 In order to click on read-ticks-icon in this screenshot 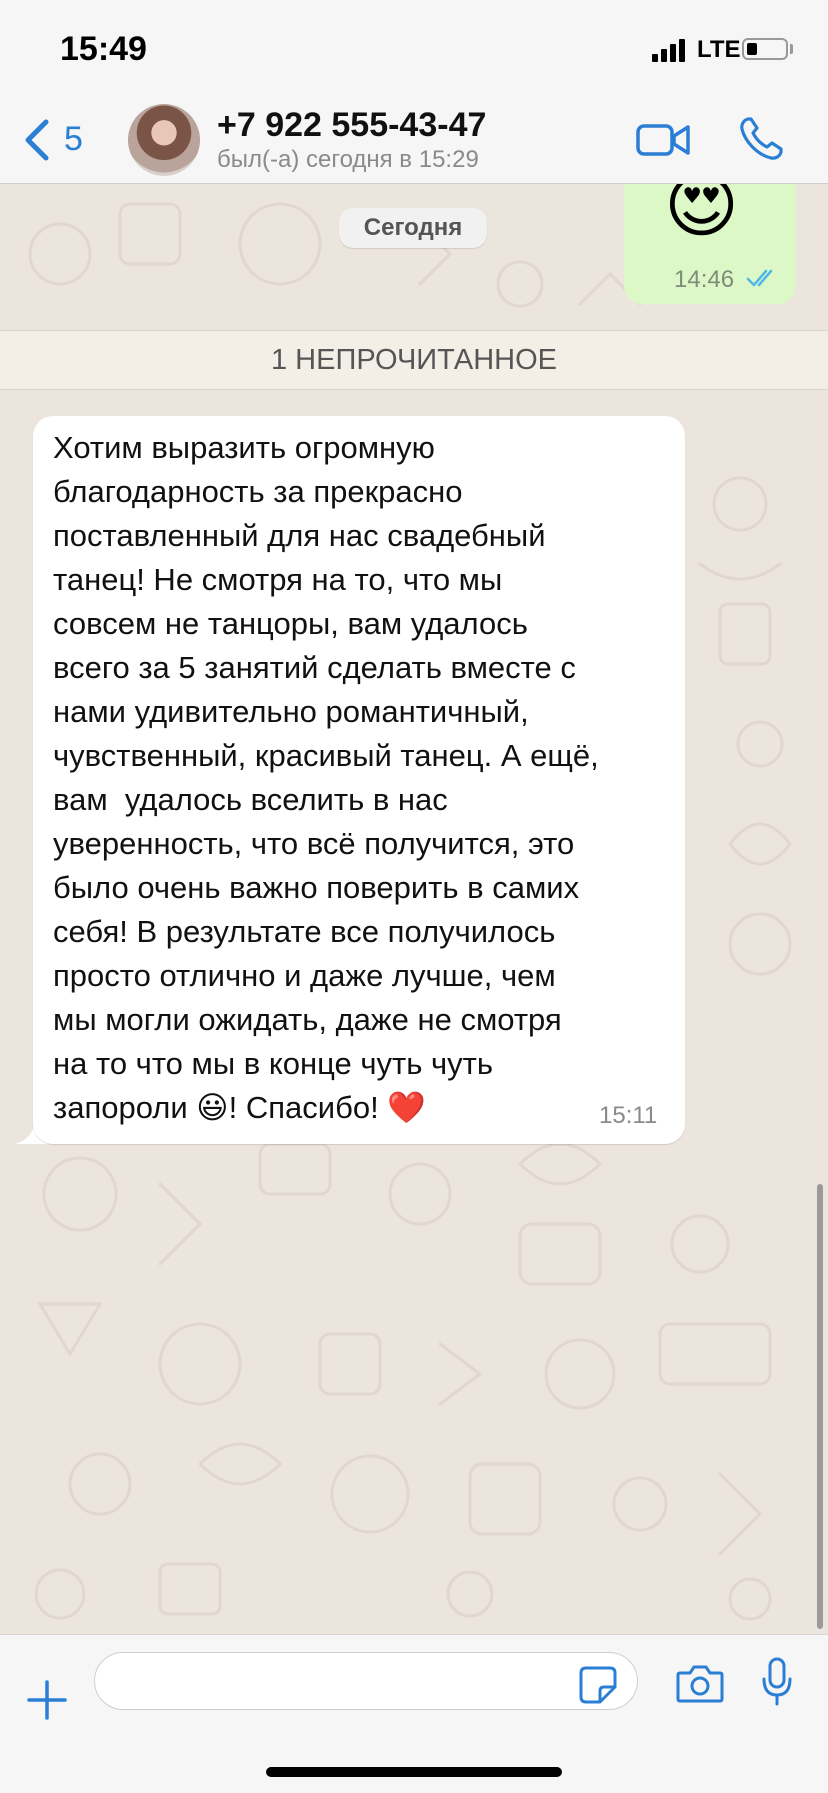, I will do `click(759, 278)`.